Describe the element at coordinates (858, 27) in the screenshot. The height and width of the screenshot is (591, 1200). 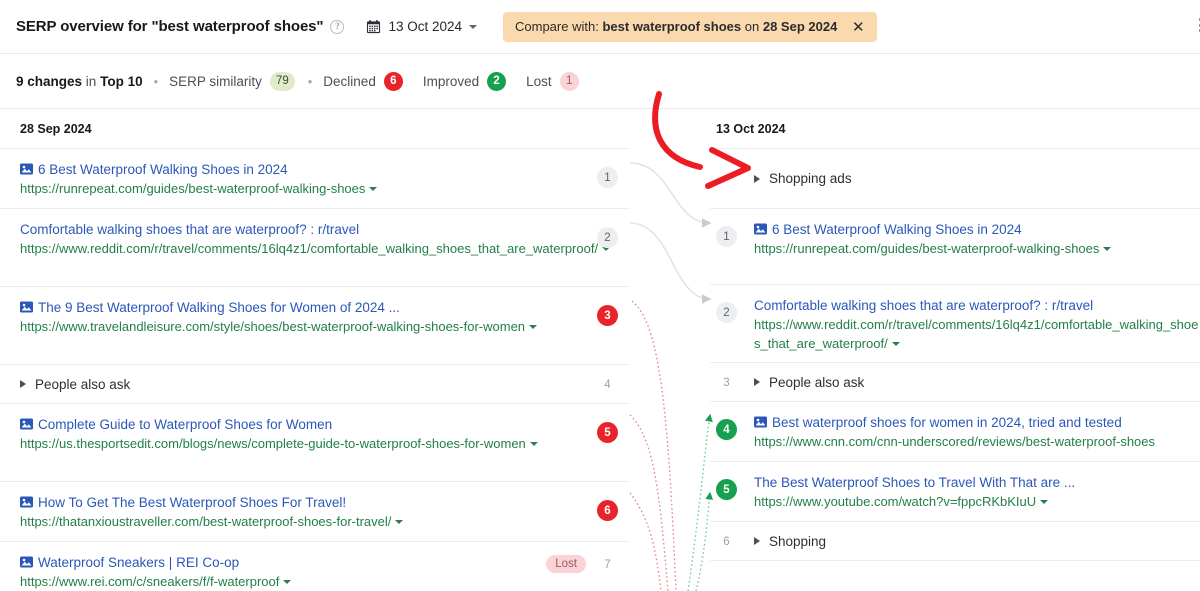
I see `close-icon: ✕` at that location.